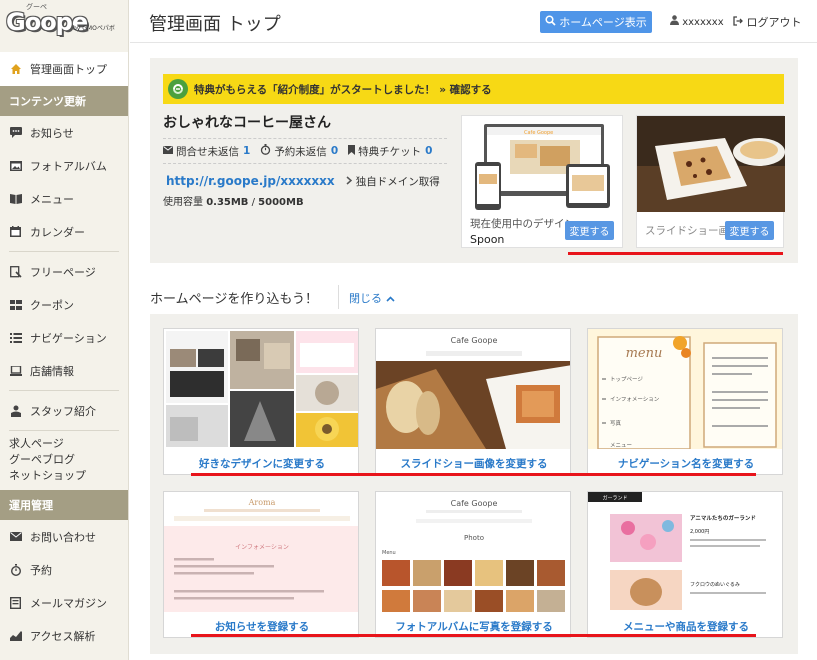 The image size is (817, 660). I want to click on current-design-card: Cafe Goope 現在使用中のデザイン Spoon 変更する, so click(542, 181).